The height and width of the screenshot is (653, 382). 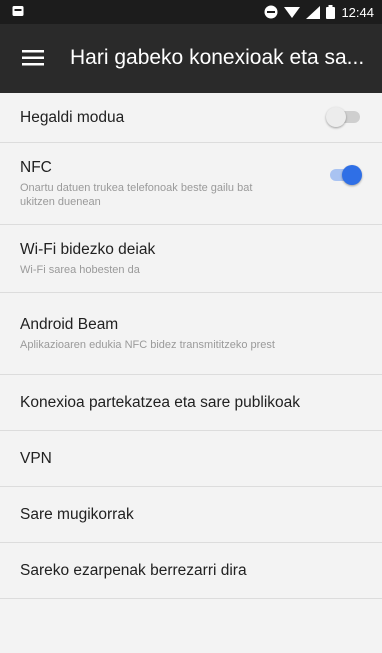 What do you see at coordinates (18, 11) in the screenshot?
I see `notification-icon` at bounding box center [18, 11].